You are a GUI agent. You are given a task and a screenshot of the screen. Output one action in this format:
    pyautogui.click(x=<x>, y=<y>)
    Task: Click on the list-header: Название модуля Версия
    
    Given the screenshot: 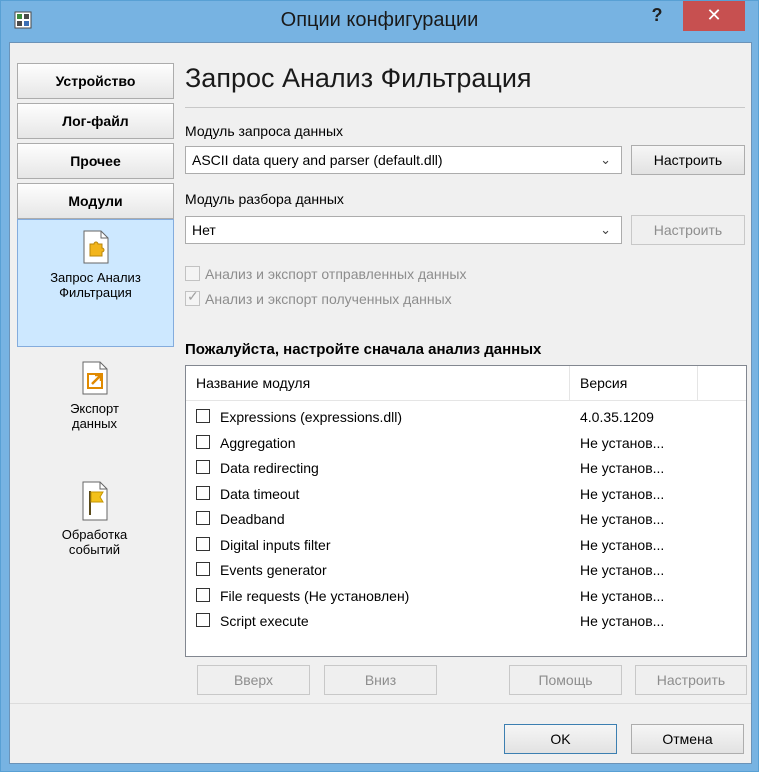 What is the action you would take?
    pyautogui.click(x=466, y=383)
    